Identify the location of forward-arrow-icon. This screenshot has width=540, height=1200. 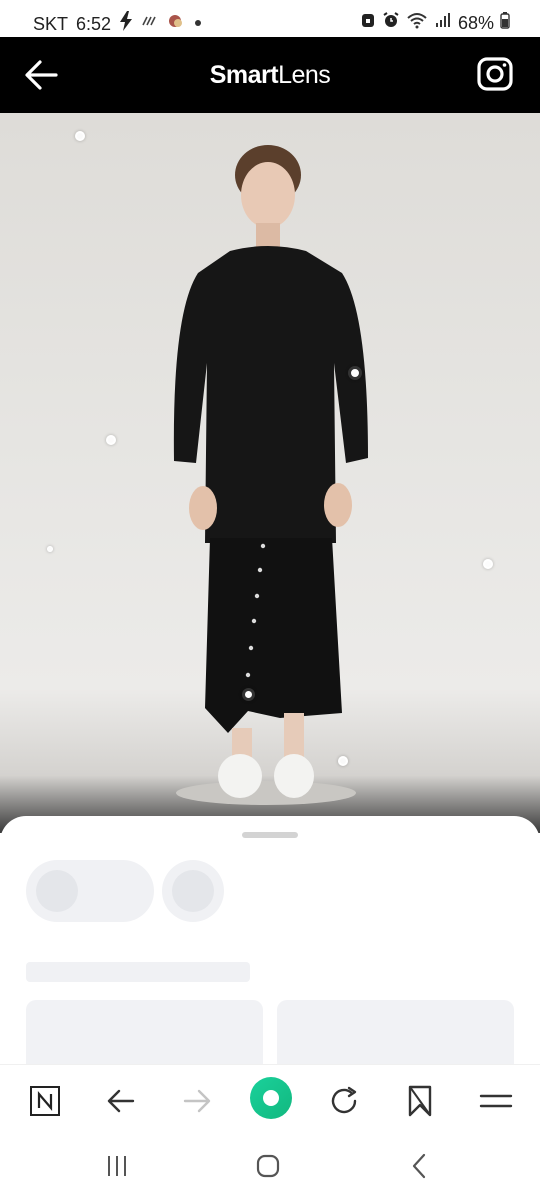
(197, 1101).